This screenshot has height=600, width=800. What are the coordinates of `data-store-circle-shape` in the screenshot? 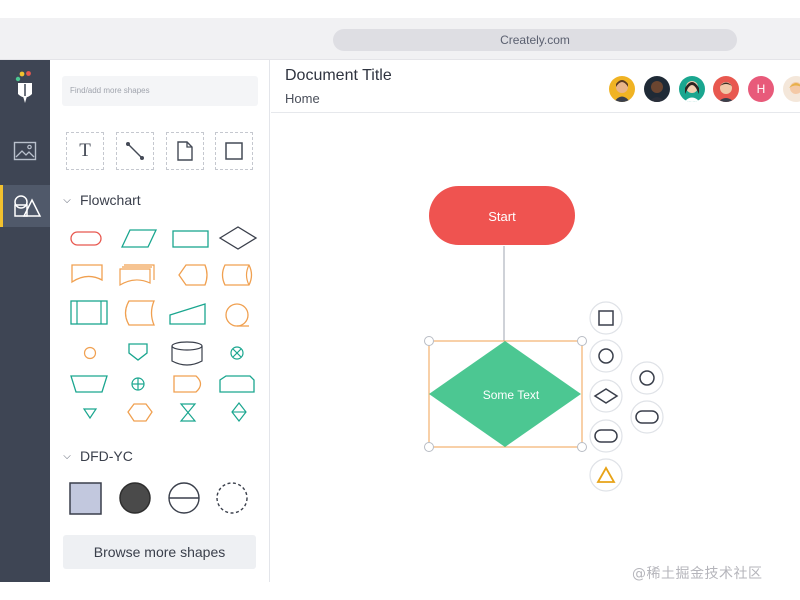 It's located at (184, 498).